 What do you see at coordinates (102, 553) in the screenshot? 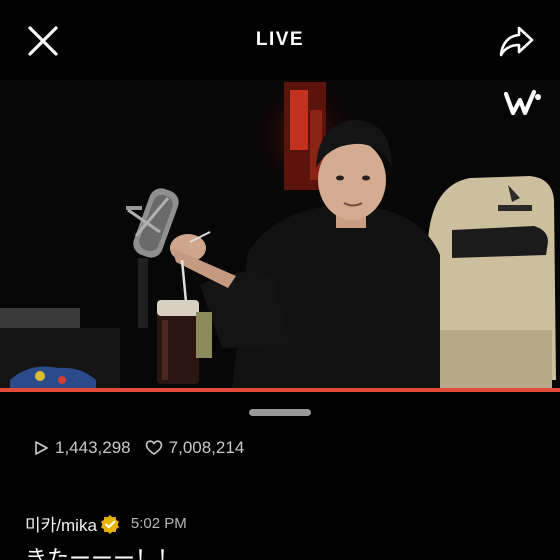
I see `comment-text: きたーーー！！` at bounding box center [102, 553].